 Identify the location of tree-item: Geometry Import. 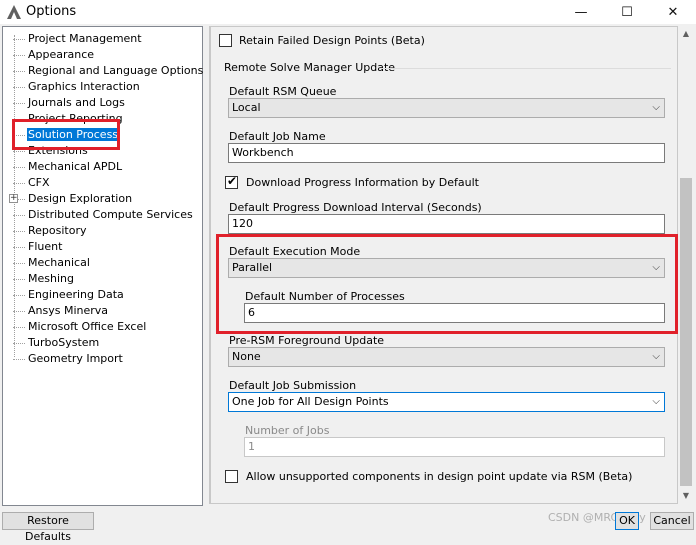
(102, 359).